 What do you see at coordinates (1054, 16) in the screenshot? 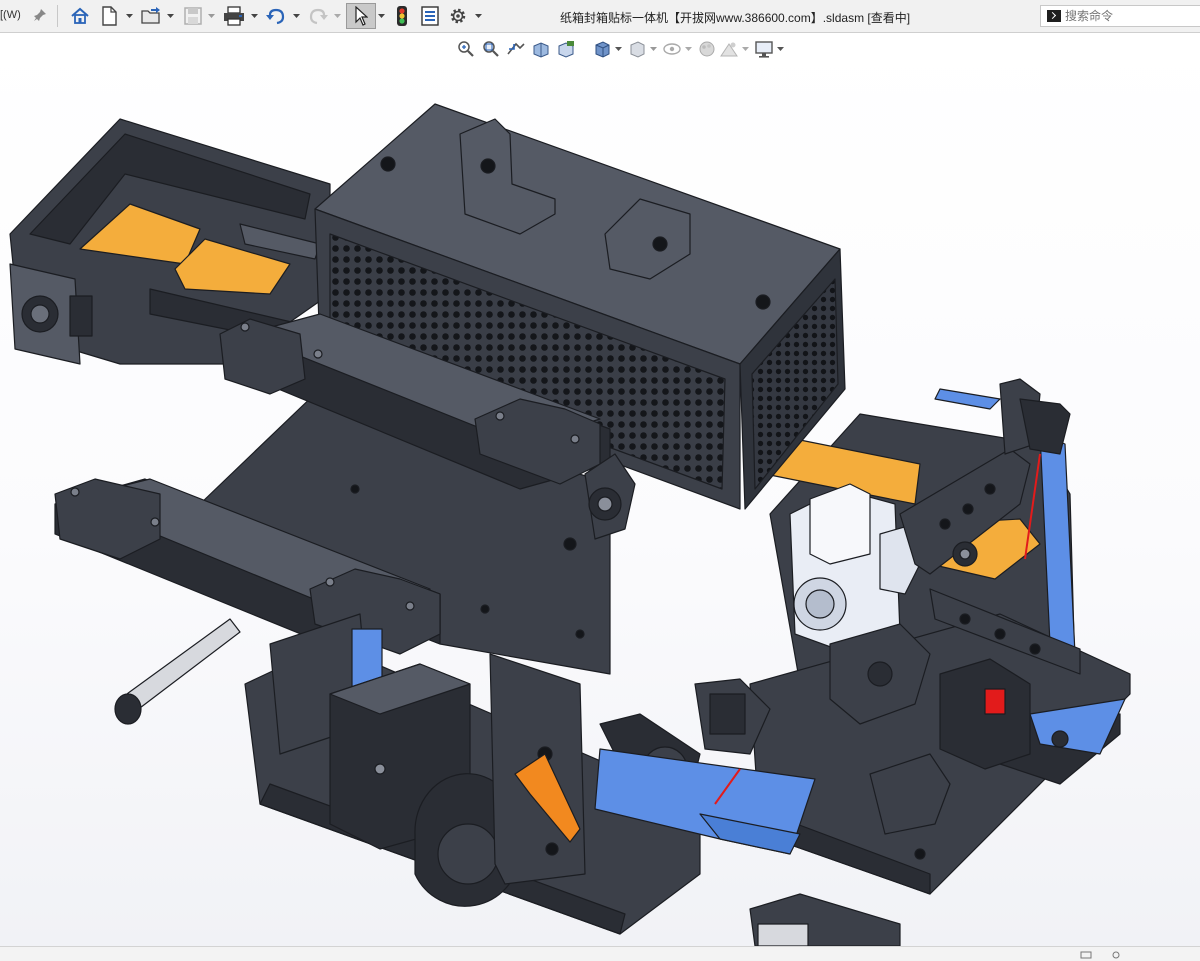
I see `command-prompt-icon` at bounding box center [1054, 16].